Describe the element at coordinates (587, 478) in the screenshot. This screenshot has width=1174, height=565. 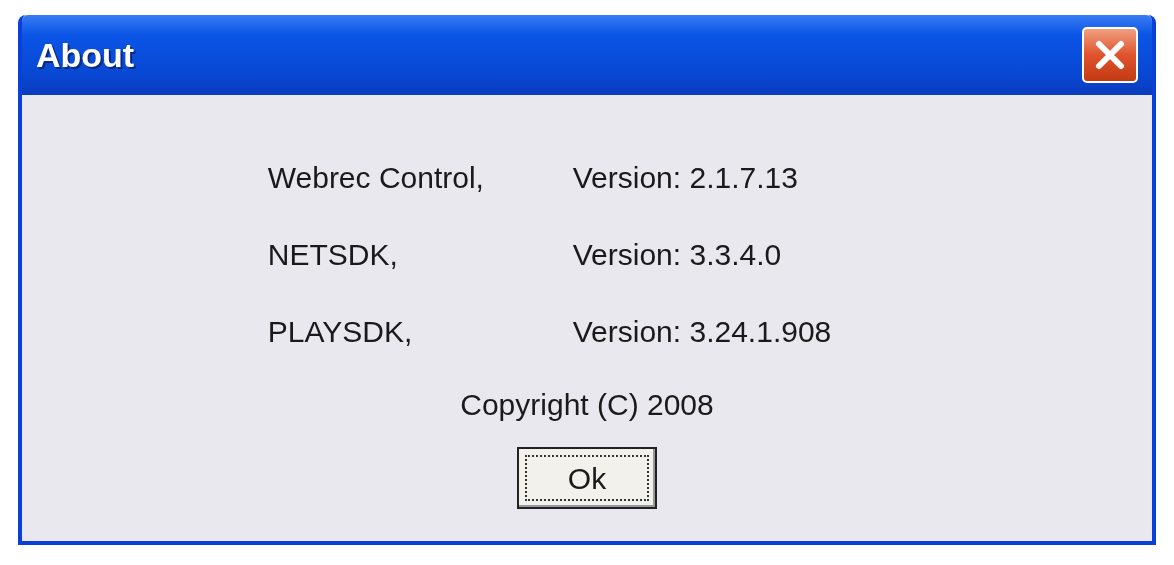
I see `ok-button: Ok` at that location.